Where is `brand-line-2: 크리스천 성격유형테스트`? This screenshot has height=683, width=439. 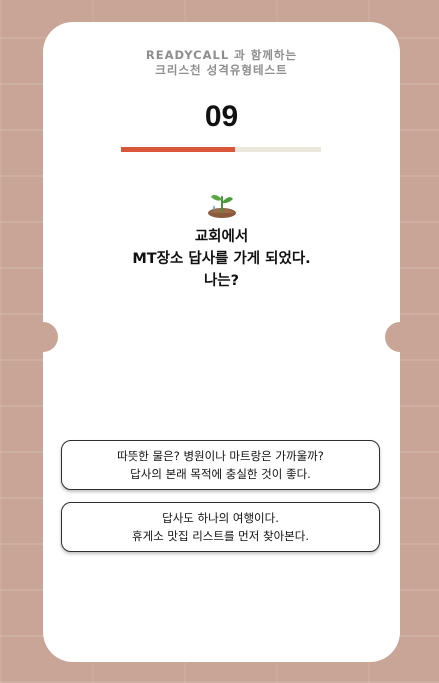
brand-line-2: 크리스천 성격유형테스트 is located at coordinates (221, 70).